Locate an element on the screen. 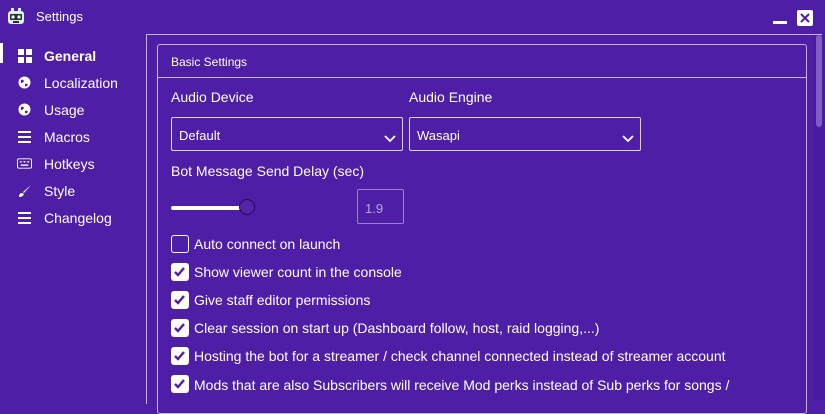 This screenshot has height=414, width=825. checkbox-label: Give staff editor permissions is located at coordinates (282, 300).